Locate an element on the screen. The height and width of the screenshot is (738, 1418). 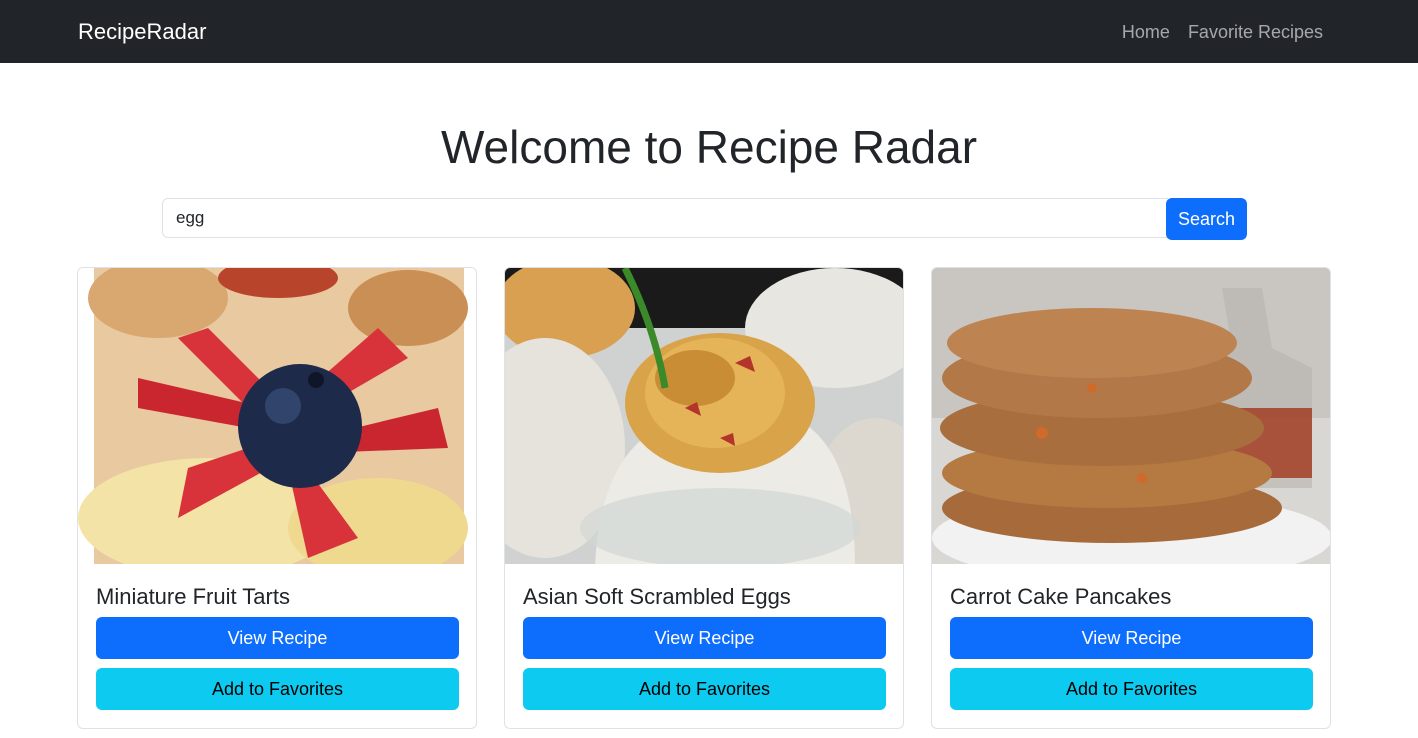
navbar: RecipeRadar Home Favorite Recipes is located at coordinates (709, 31).